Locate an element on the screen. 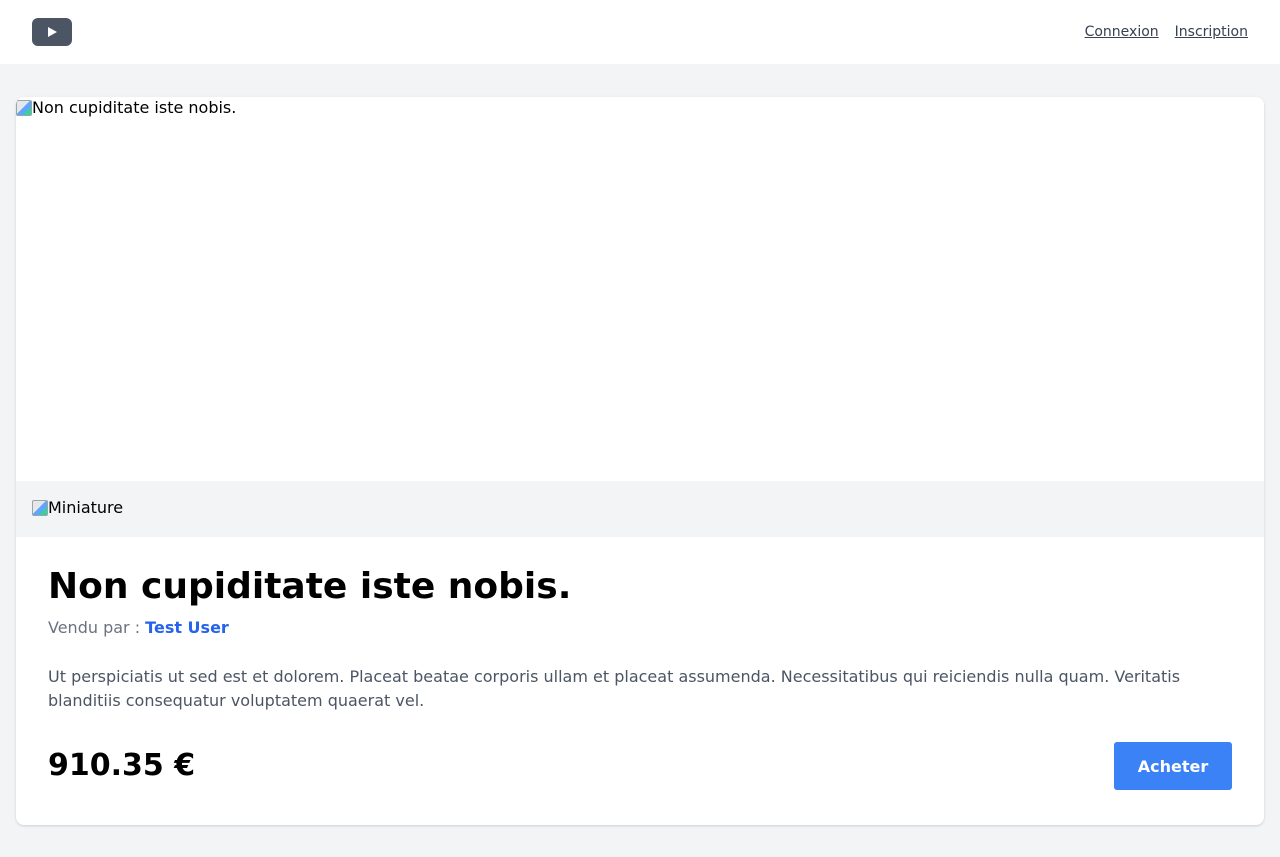 The image size is (1280, 857). thumbnail: Miniature is located at coordinates (77, 508).